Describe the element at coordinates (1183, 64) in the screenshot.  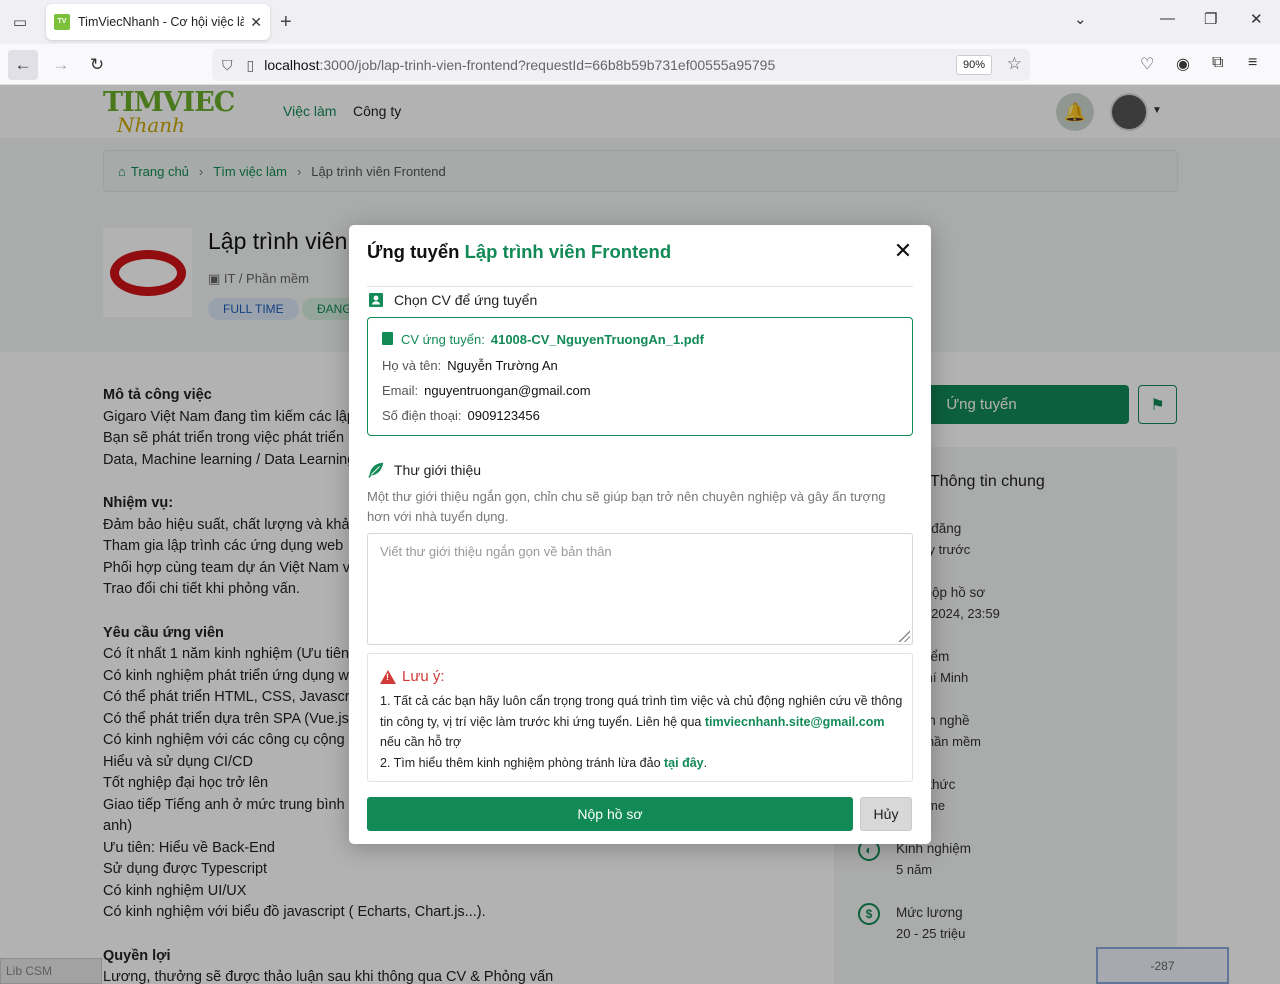
I see `account-icon: ◉` at that location.